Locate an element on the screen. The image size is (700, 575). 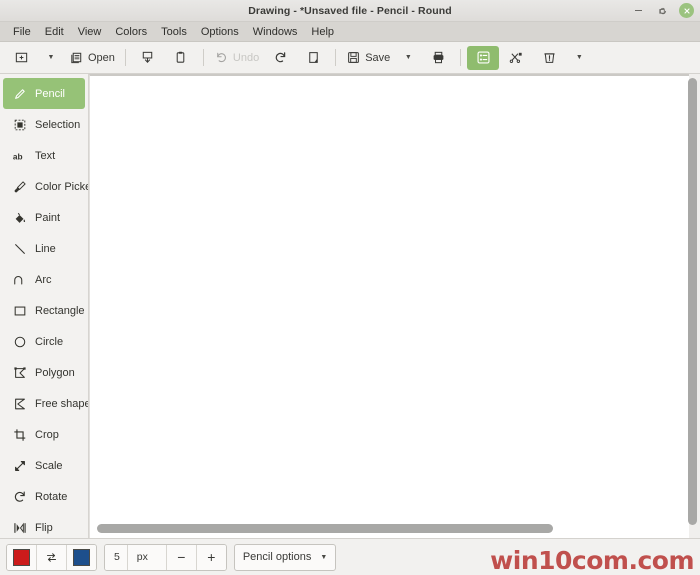
open-button: Open is located at coordinates (92, 58).